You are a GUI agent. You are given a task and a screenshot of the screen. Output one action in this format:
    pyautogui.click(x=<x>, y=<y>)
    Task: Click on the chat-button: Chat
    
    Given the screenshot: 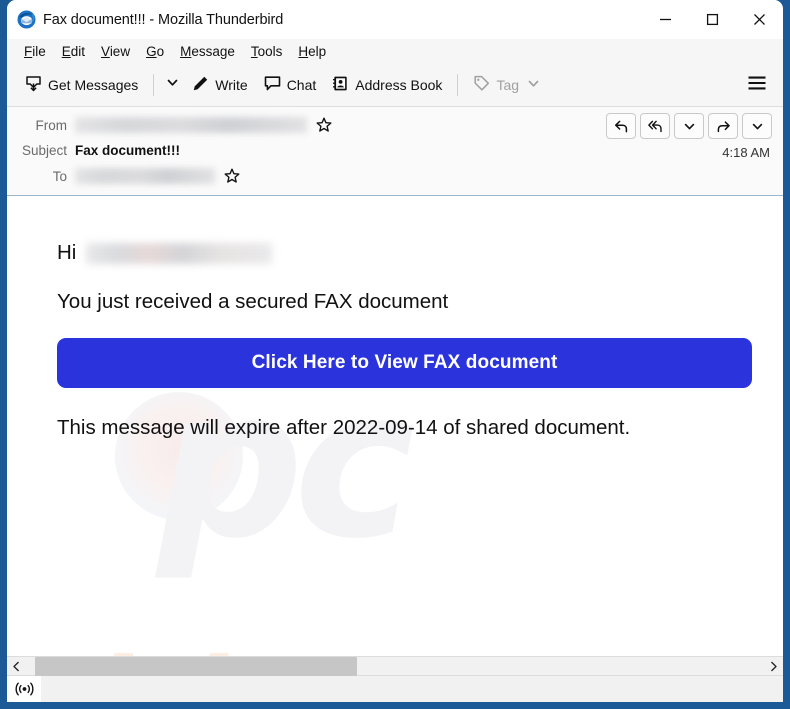 What is the action you would take?
    pyautogui.click(x=290, y=85)
    